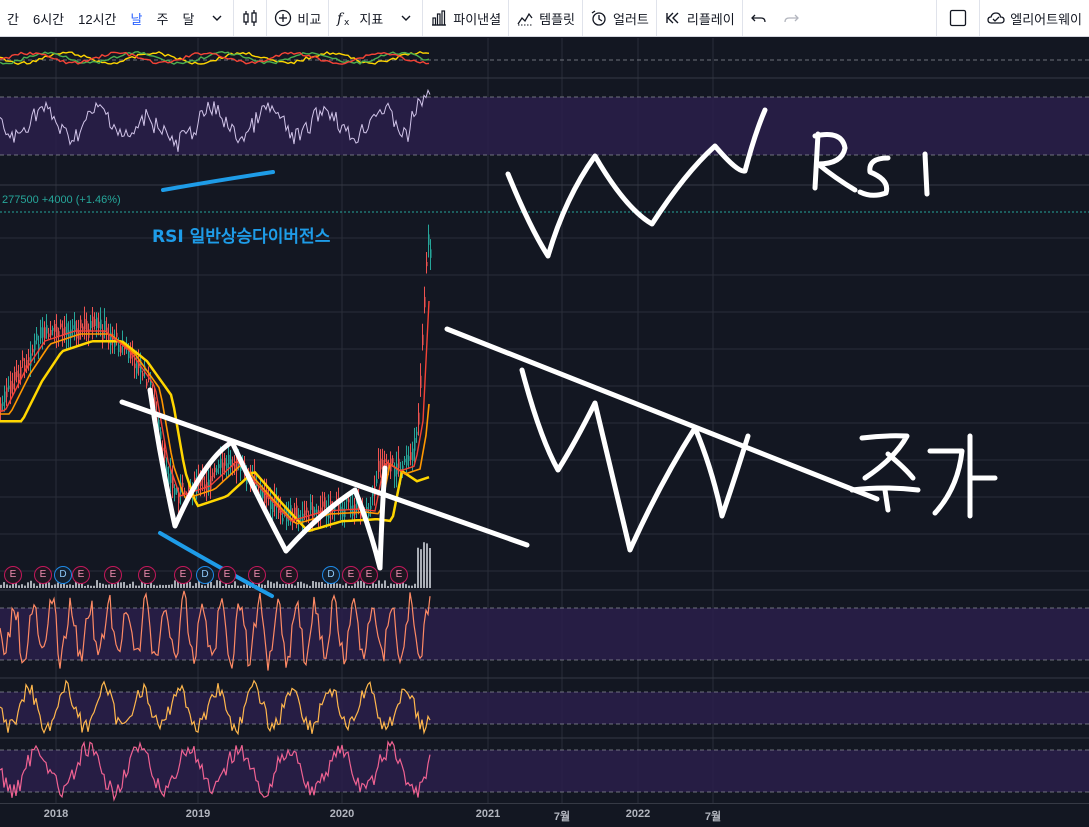  I want to click on korean-handwriting-ju, so click(885, 473).